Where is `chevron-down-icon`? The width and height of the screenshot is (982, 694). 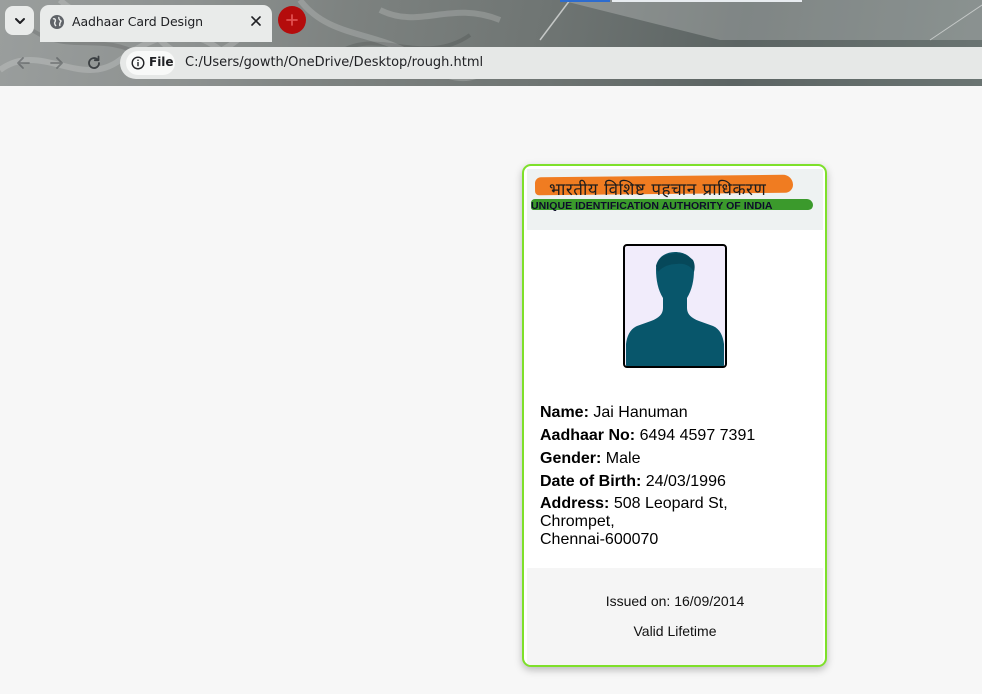
chevron-down-icon is located at coordinates (19, 20).